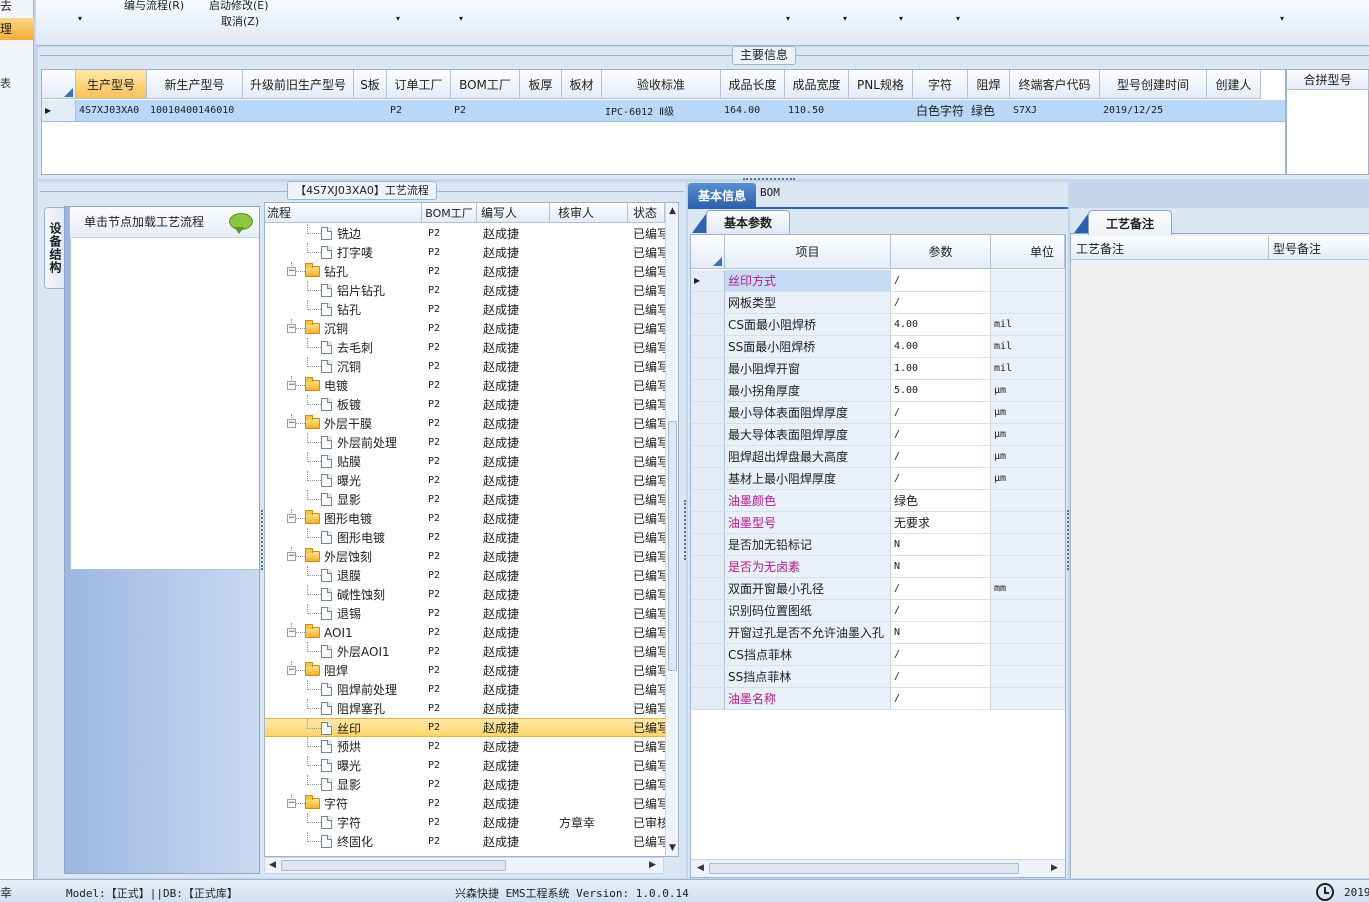 The image size is (1369, 902). I want to click on cell-created-time: 2019/12/25, so click(1153, 110).